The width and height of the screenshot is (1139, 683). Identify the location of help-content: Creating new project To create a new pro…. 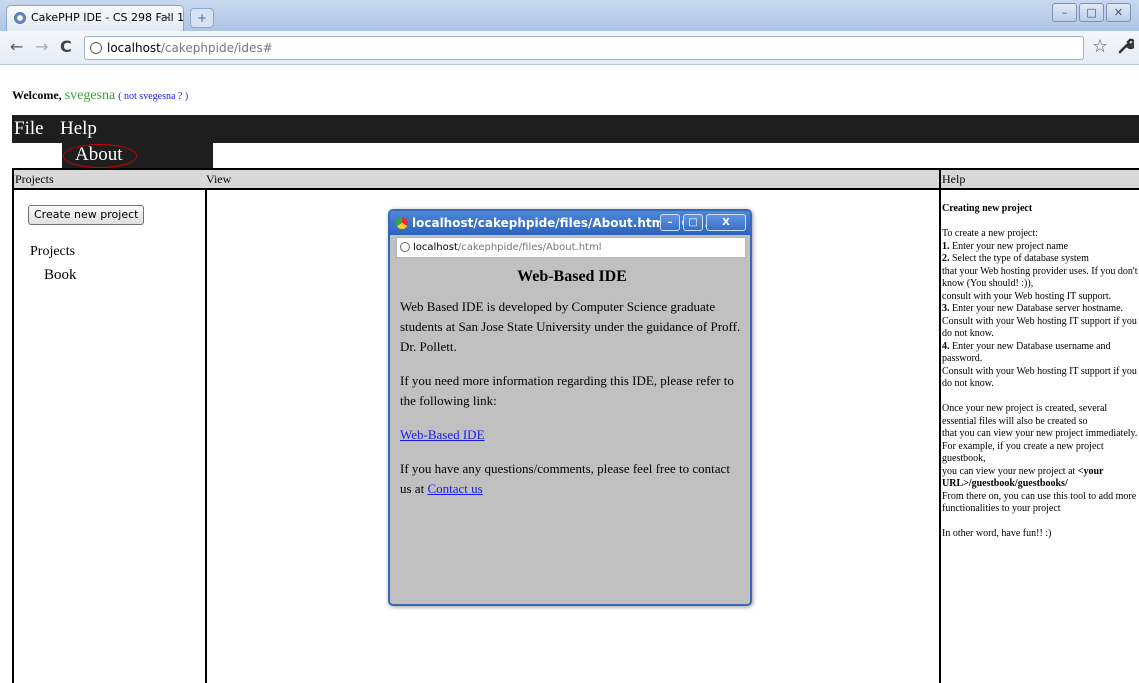
(1040, 372).